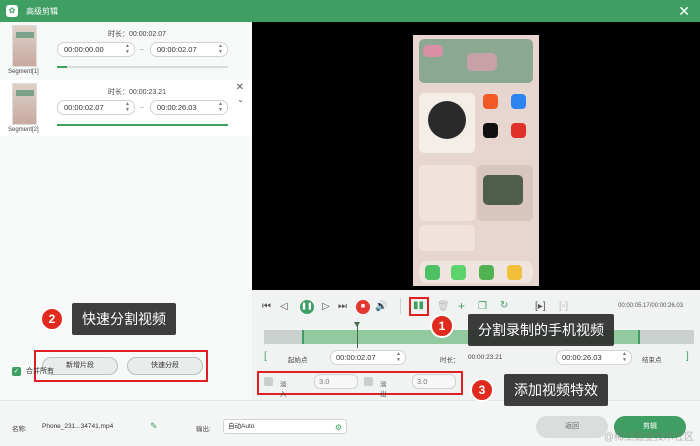 Image resolution: width=700 pixels, height=446 pixels. What do you see at coordinates (342, 307) in the screenshot?
I see `skip-end-icon: ⏭` at bounding box center [342, 307].